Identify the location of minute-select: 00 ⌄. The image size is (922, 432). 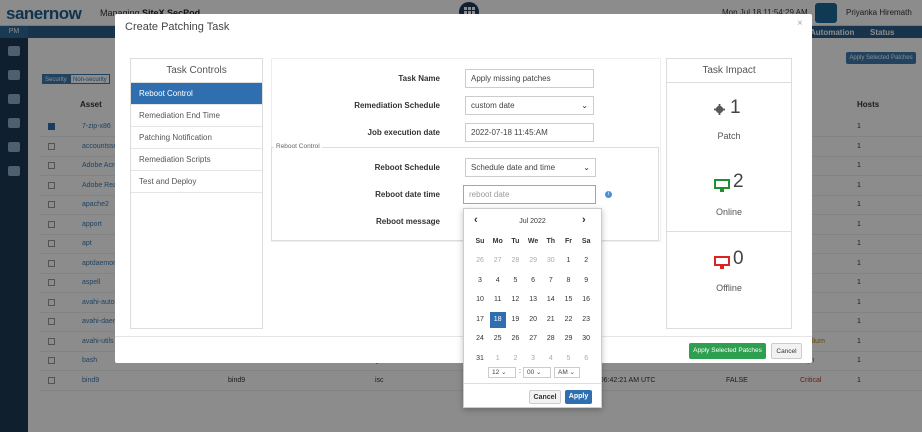
(537, 372).